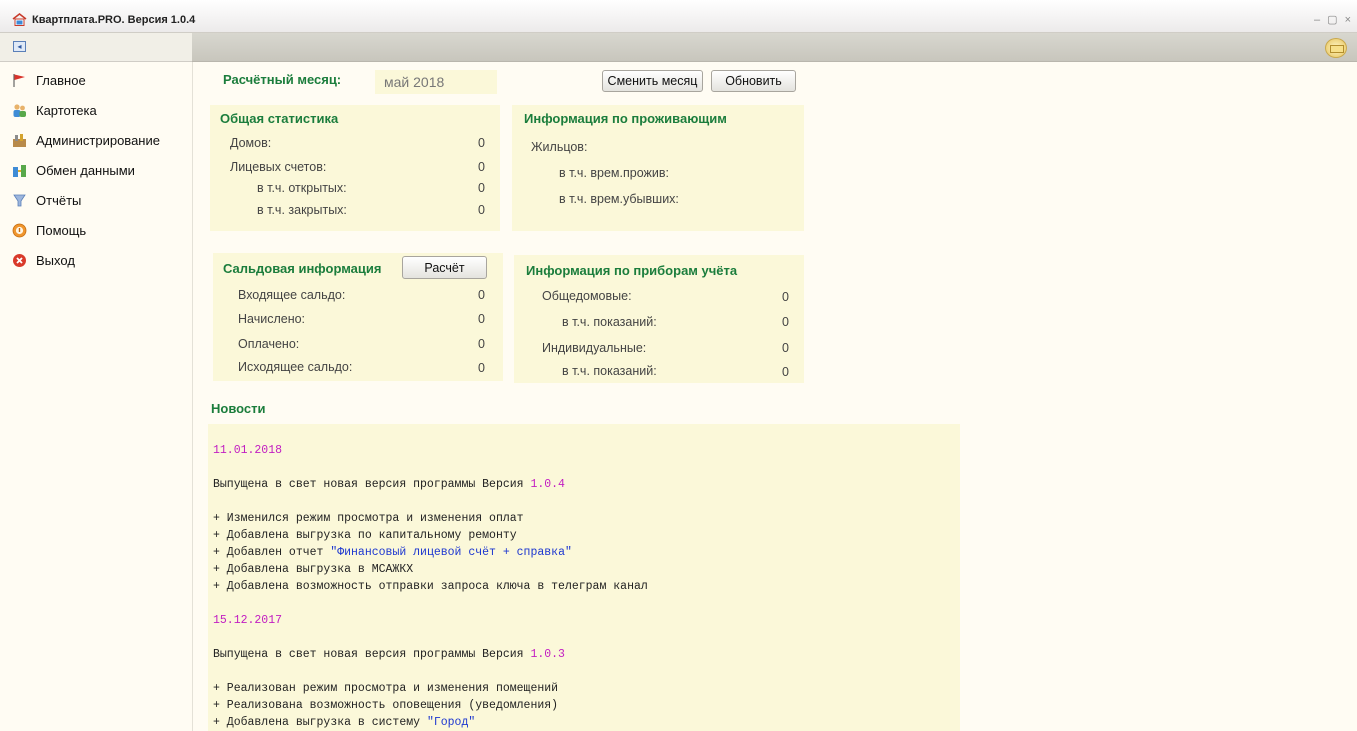 The width and height of the screenshot is (1357, 731). I want to click on top-toolbar, so click(774, 47).